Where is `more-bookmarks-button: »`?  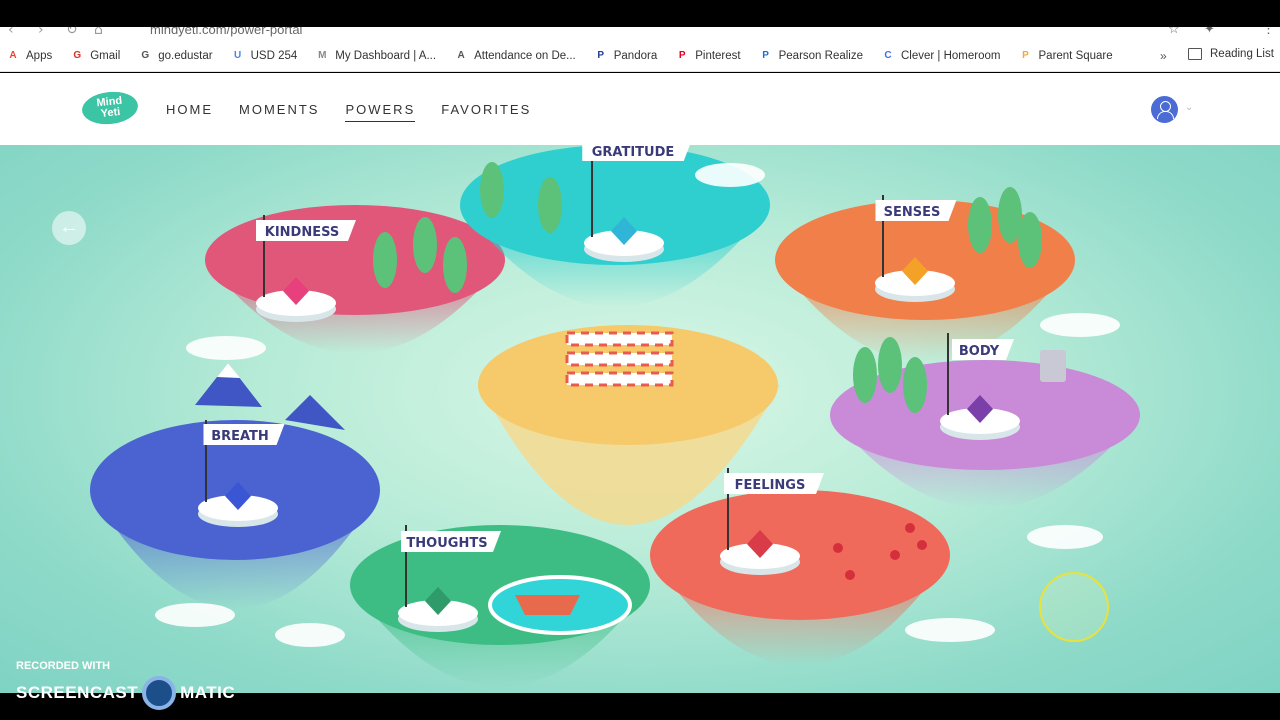 more-bookmarks-button: » is located at coordinates (1163, 56).